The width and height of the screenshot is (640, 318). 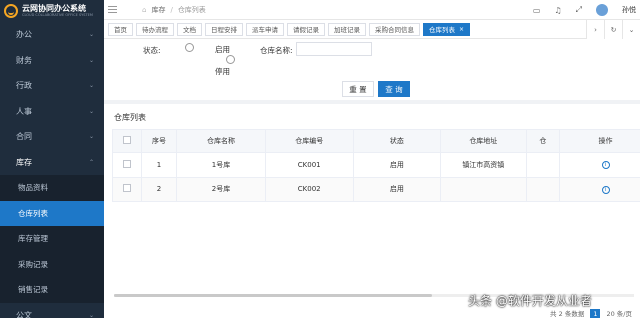 I want to click on column-header: 状态, so click(x=396, y=141).